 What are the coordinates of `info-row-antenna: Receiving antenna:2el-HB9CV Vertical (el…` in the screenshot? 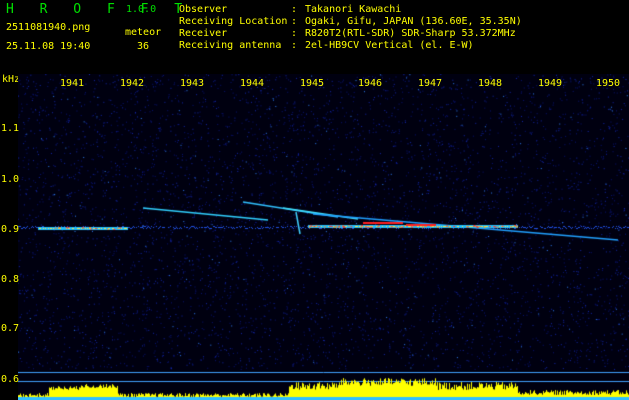 It's located at (326, 45).